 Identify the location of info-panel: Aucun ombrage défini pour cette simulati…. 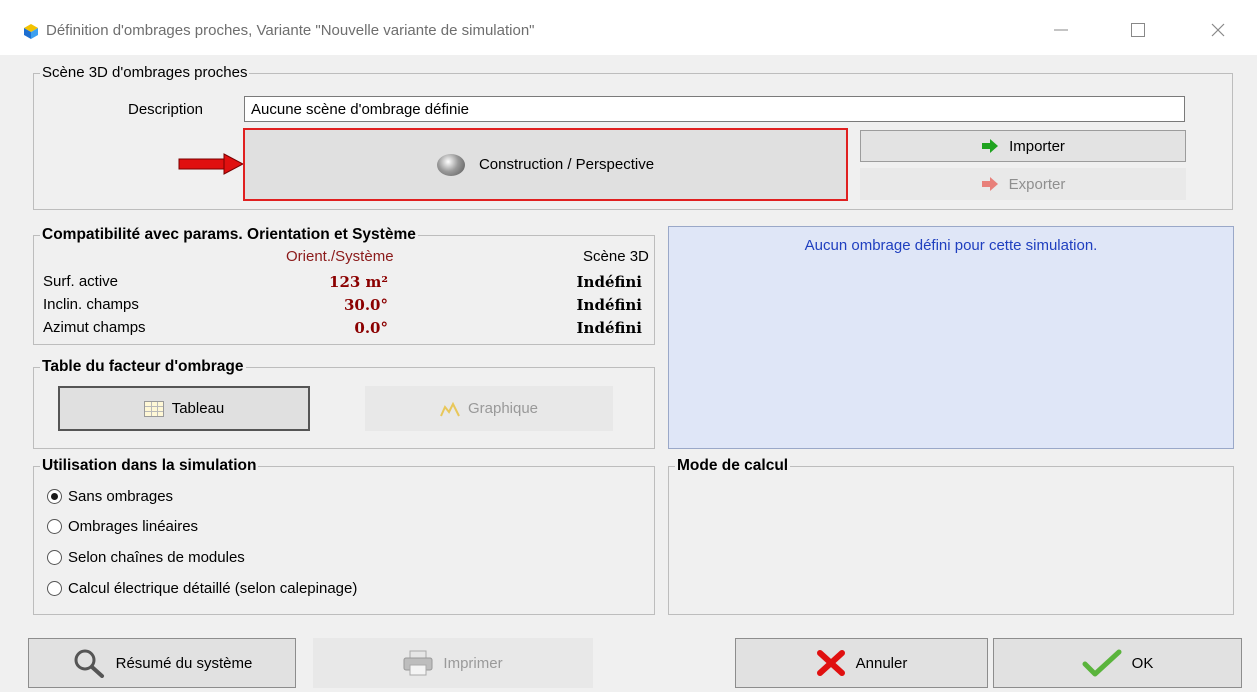
(951, 337).